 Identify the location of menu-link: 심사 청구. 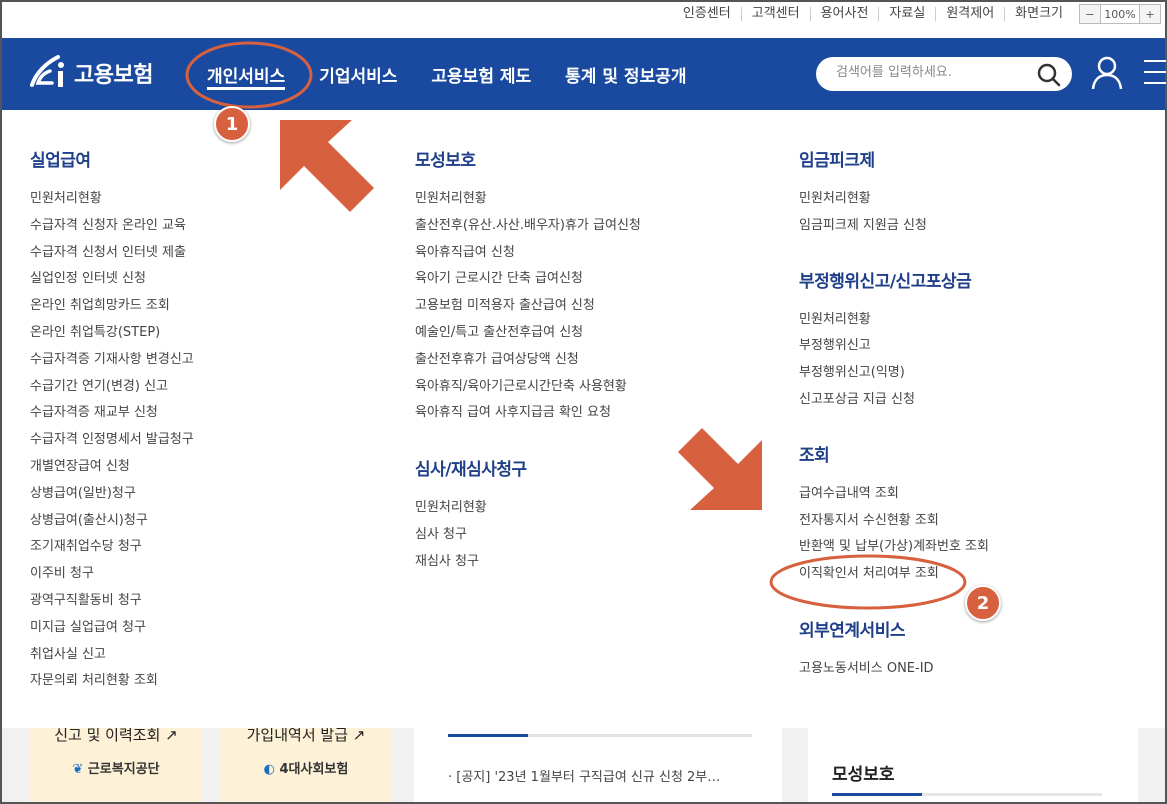
(528, 535).